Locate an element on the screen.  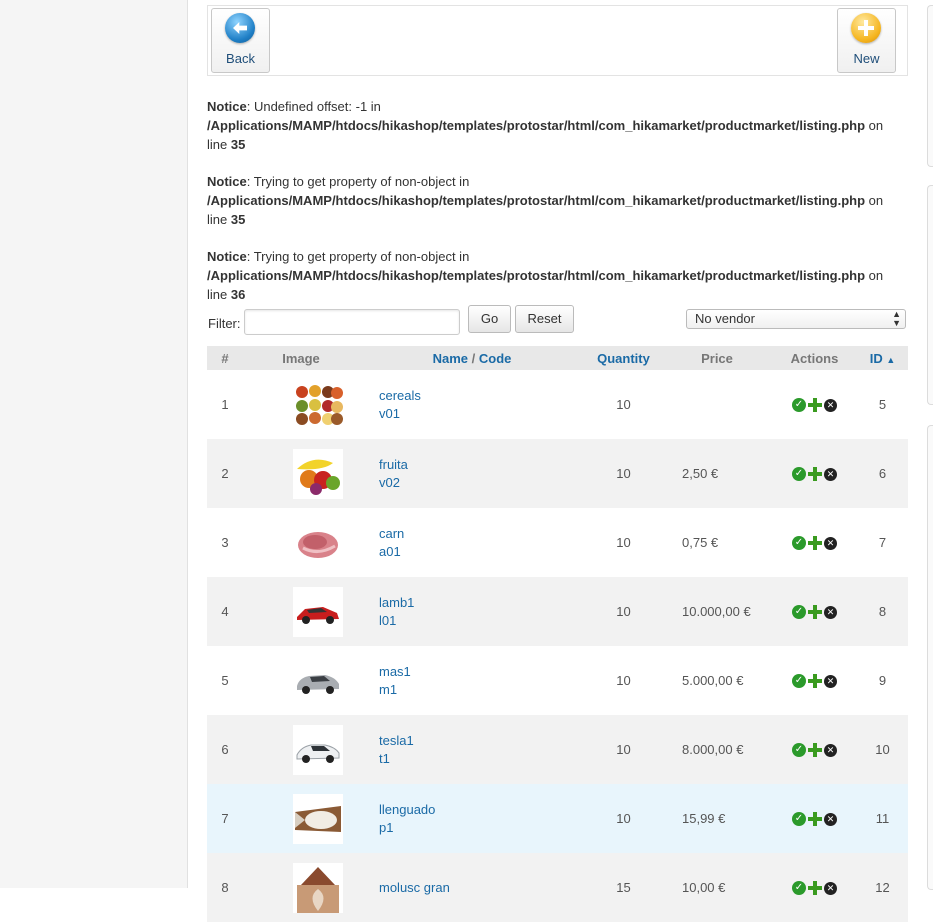
sort-by-quantity-link: Quantity is located at coordinates (623, 358).